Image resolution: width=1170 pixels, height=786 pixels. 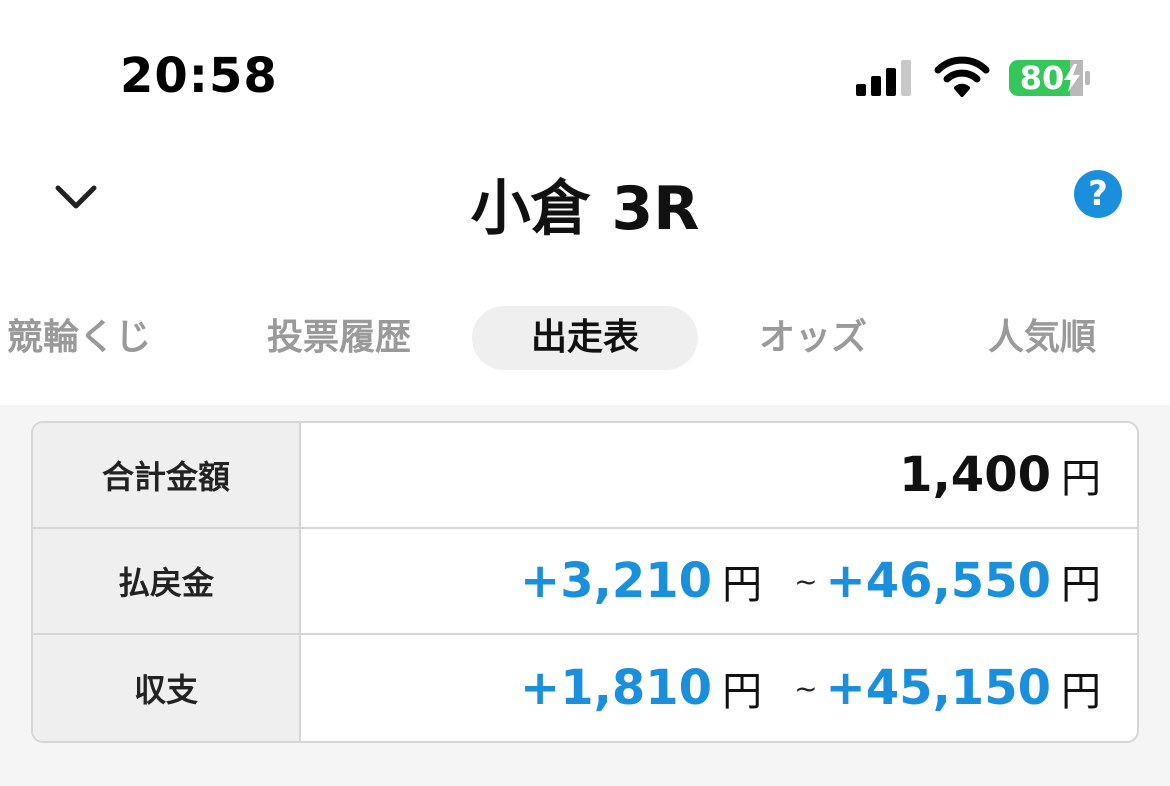 I want to click on tab-bar: 競輪くじ 投票履歴 出走表 オッズ 人気順, so click(x=585, y=338).